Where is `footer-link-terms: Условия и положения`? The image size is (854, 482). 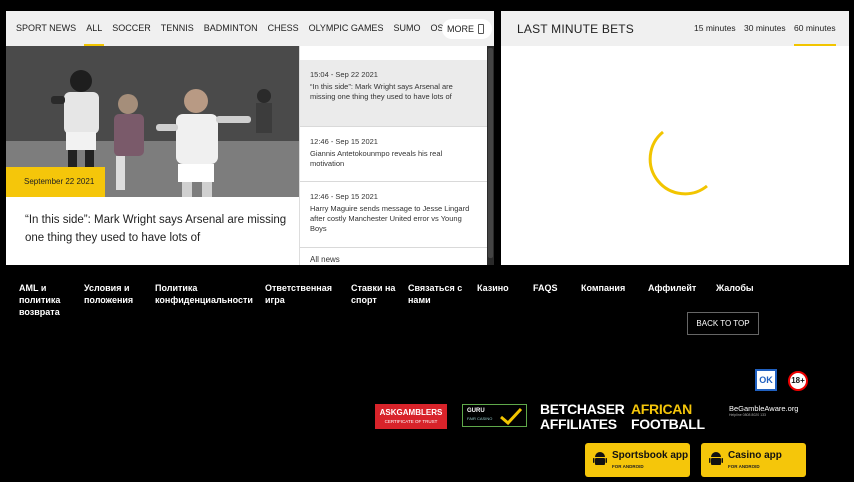
footer-link-terms: Условия и положения is located at coordinates (114, 294).